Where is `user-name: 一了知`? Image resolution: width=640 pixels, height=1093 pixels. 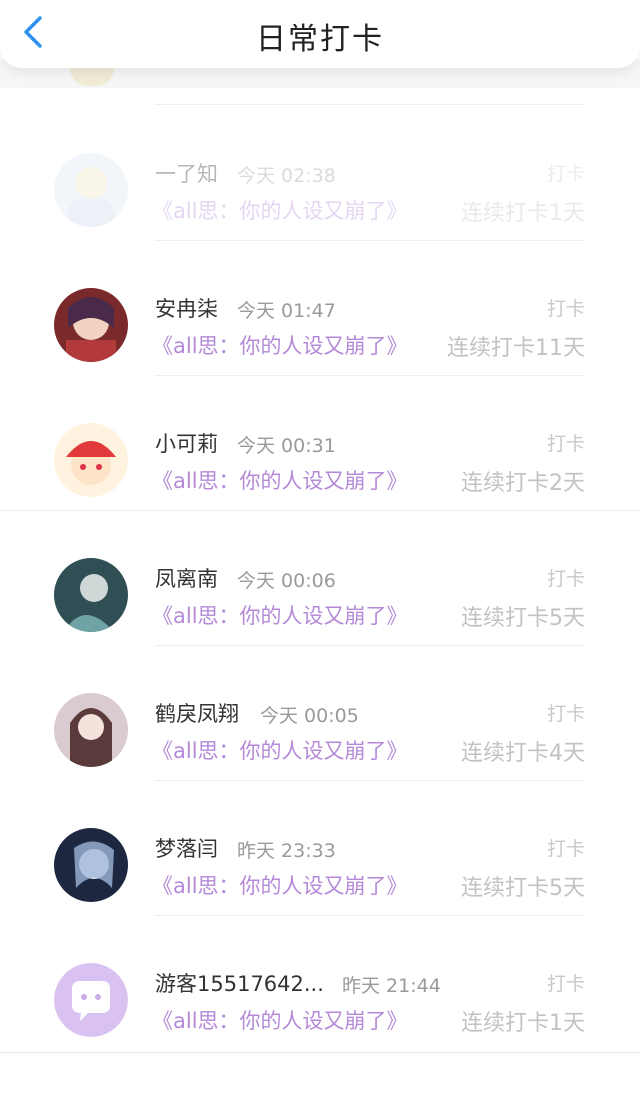 user-name: 一了知 is located at coordinates (186, 174).